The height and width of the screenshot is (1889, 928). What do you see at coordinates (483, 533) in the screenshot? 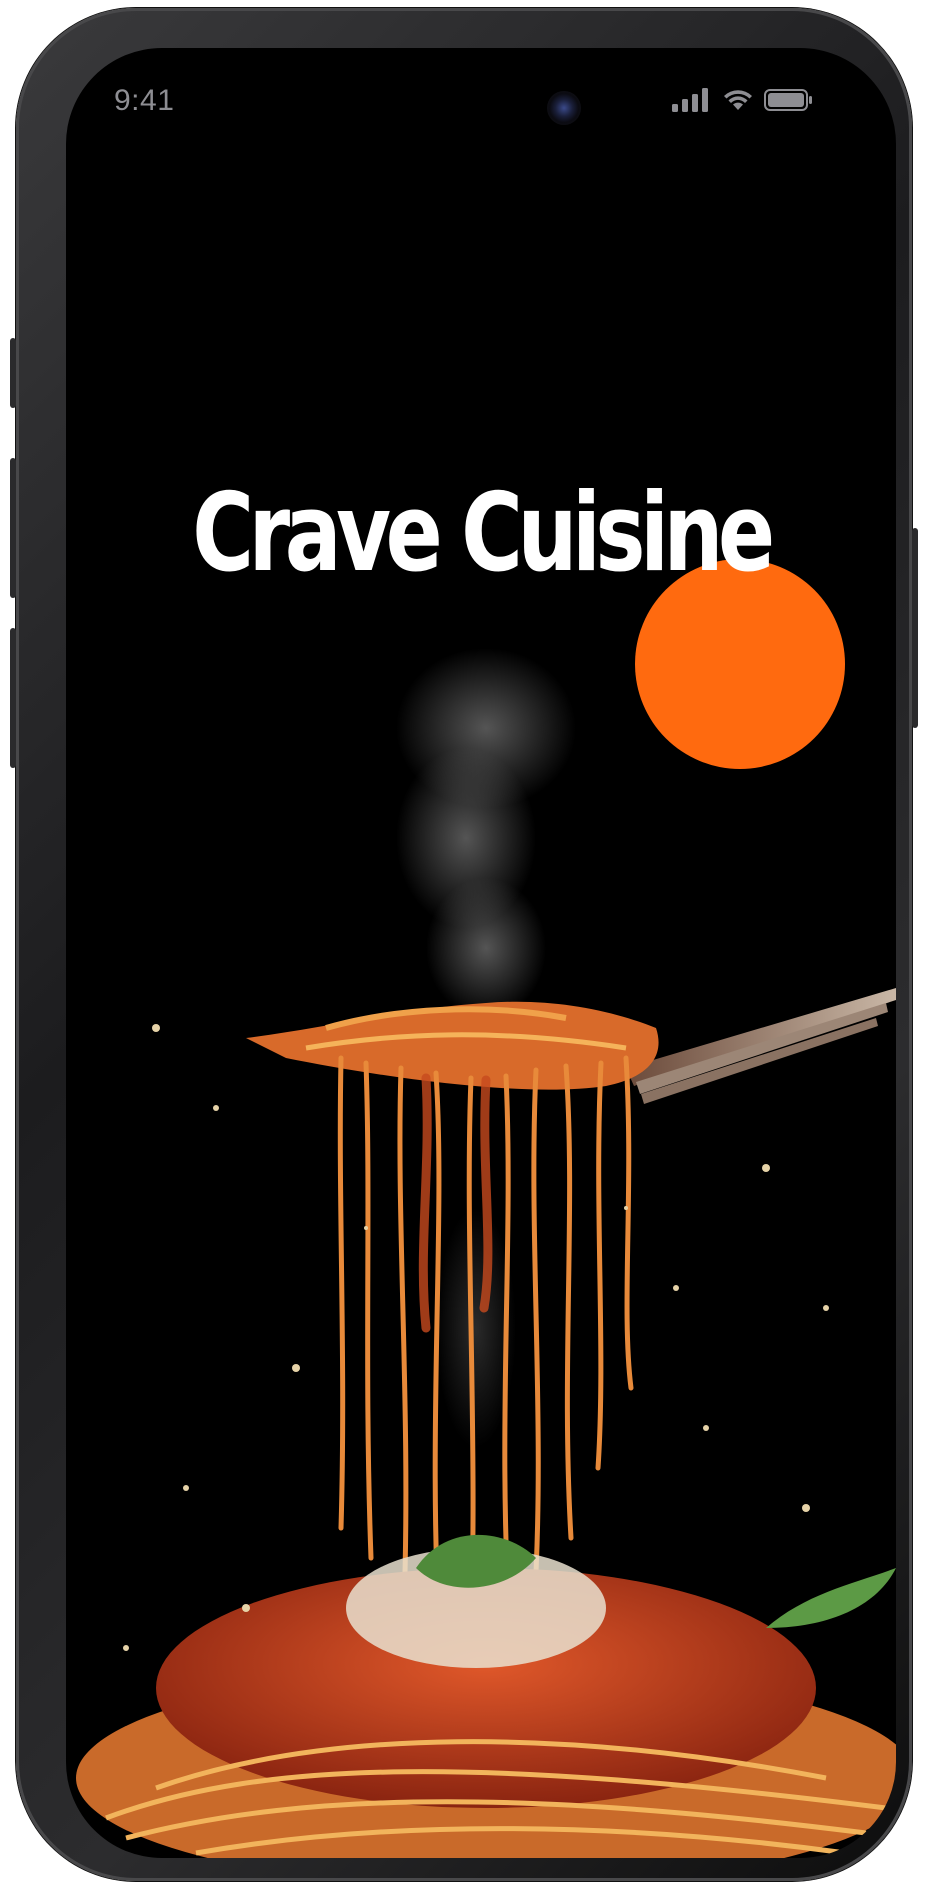
I see `app-title: Crave Cuisine` at bounding box center [483, 533].